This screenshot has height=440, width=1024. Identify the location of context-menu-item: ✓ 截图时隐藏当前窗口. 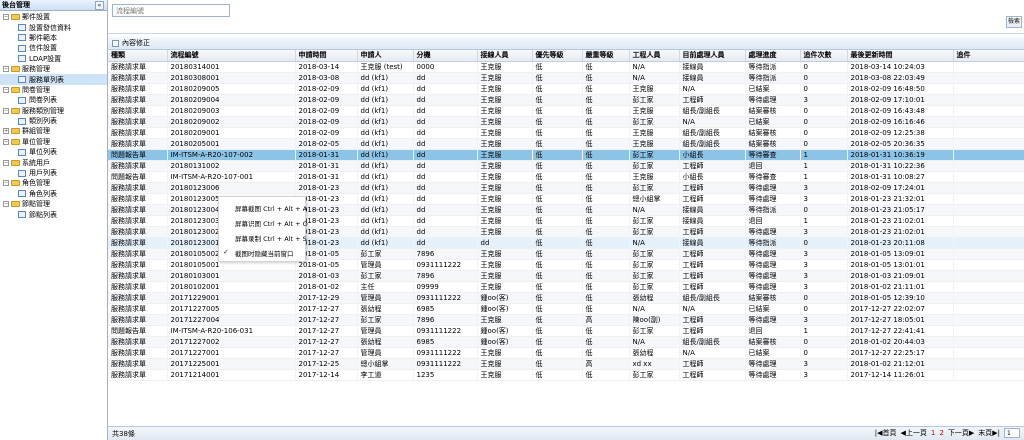
(262, 252).